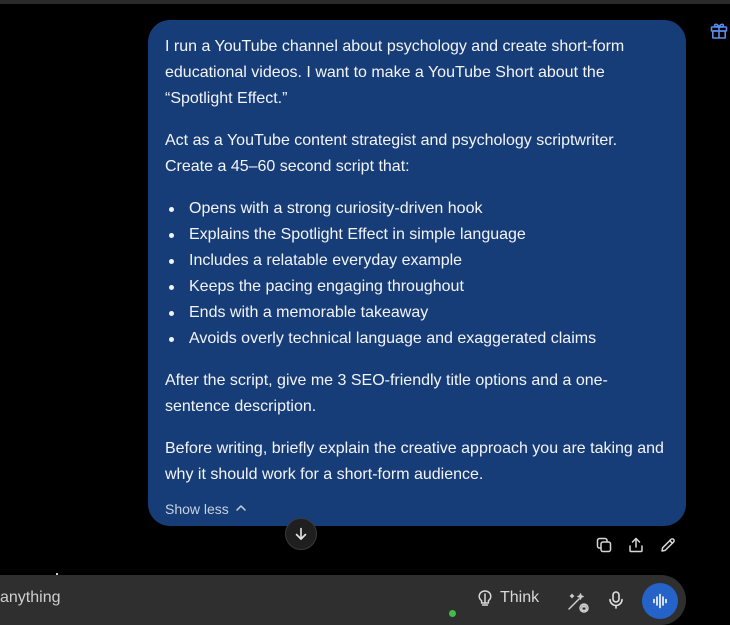  What do you see at coordinates (418, 287) in the screenshot?
I see `list-item: Keeps the pacing engaging throughout` at bounding box center [418, 287].